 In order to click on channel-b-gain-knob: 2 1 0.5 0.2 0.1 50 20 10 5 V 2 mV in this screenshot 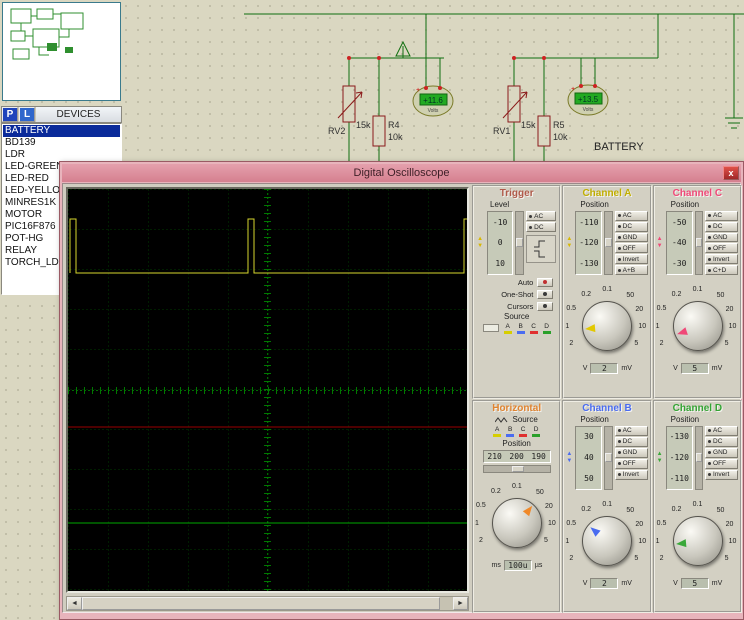, I will do `click(606, 541)`.